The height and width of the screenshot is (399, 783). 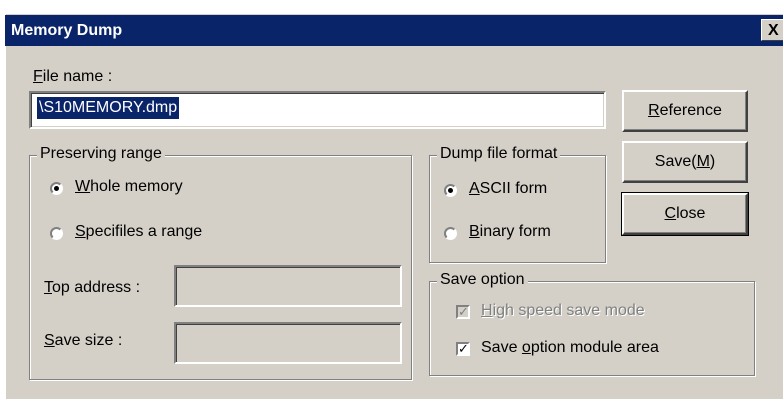 What do you see at coordinates (517, 209) in the screenshot?
I see `dump-file-format-group` at bounding box center [517, 209].